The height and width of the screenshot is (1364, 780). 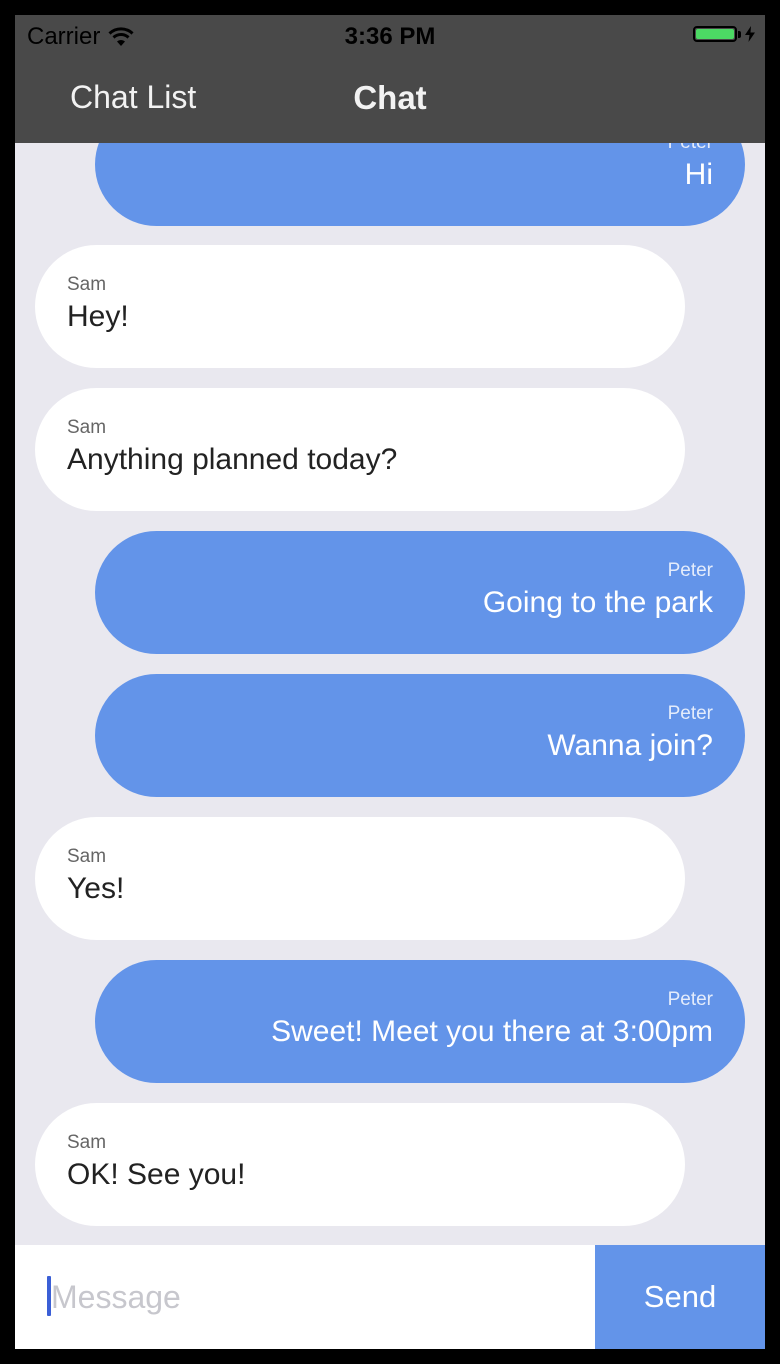 I want to click on message-composer: Send, so click(x=390, y=1297).